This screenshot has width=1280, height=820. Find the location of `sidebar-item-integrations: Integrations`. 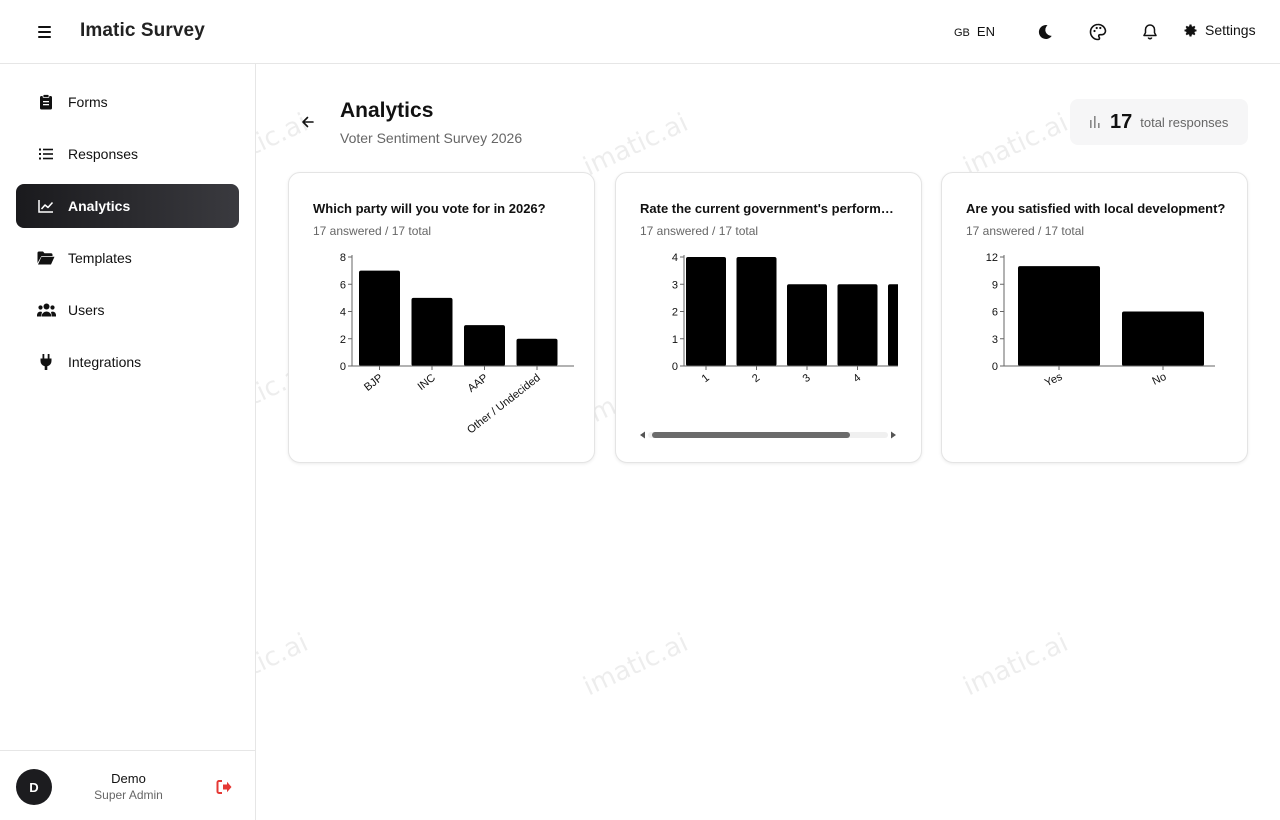

sidebar-item-integrations: Integrations is located at coordinates (127, 362).